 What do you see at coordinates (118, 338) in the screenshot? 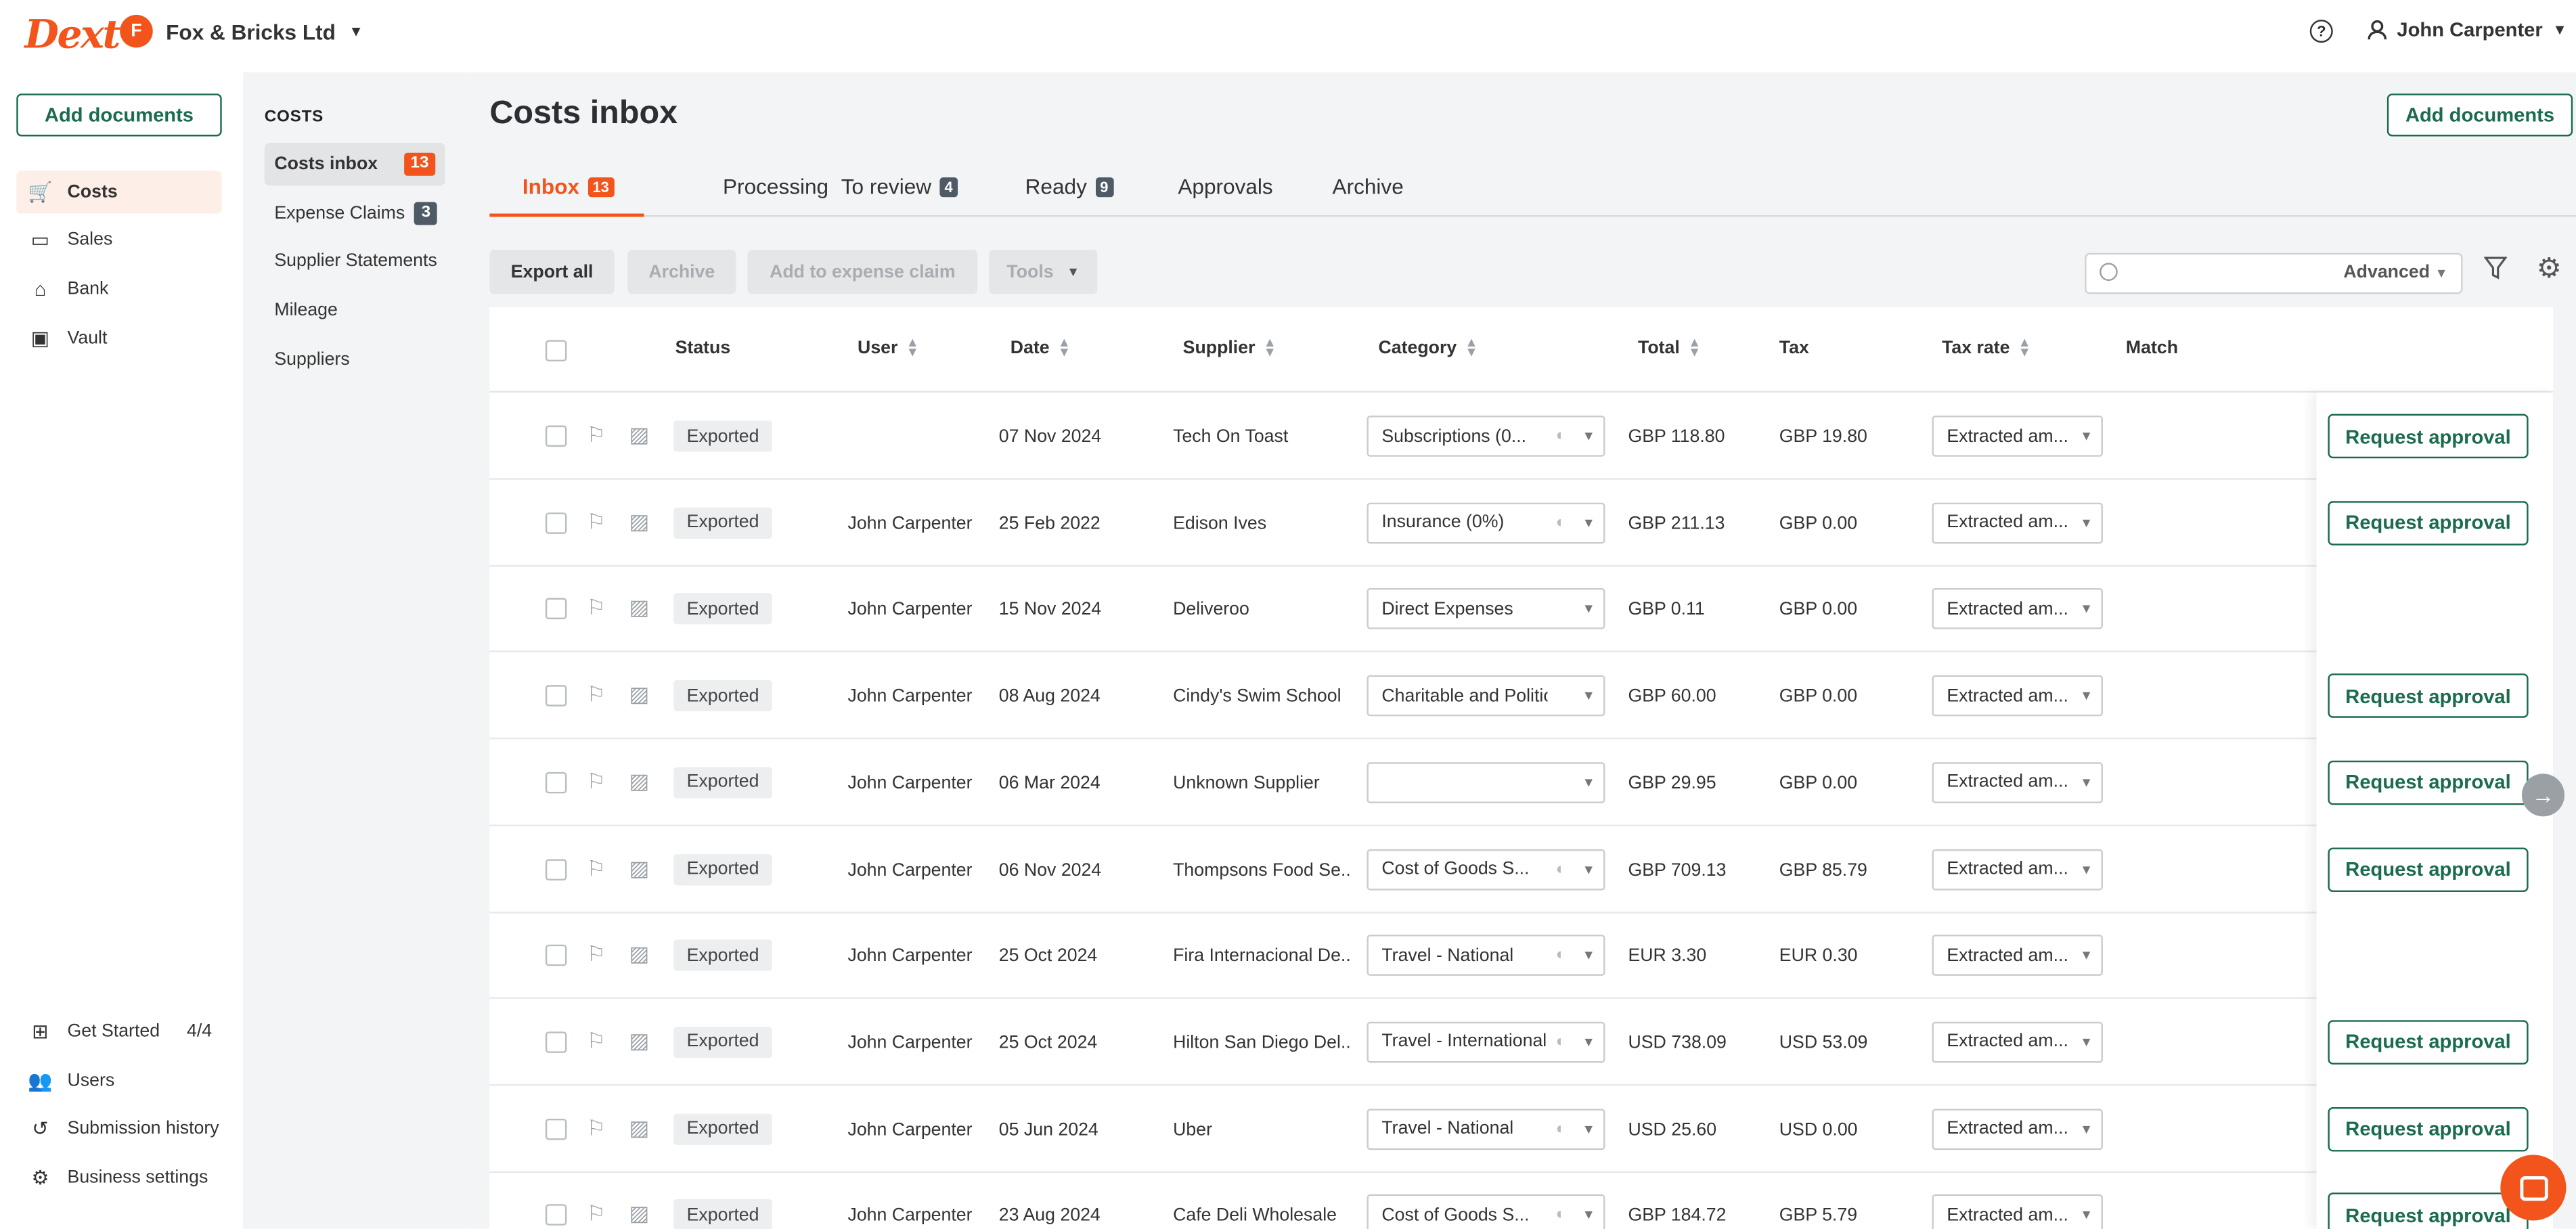
I see `nav-item-vault: ▣ Vault` at bounding box center [118, 338].